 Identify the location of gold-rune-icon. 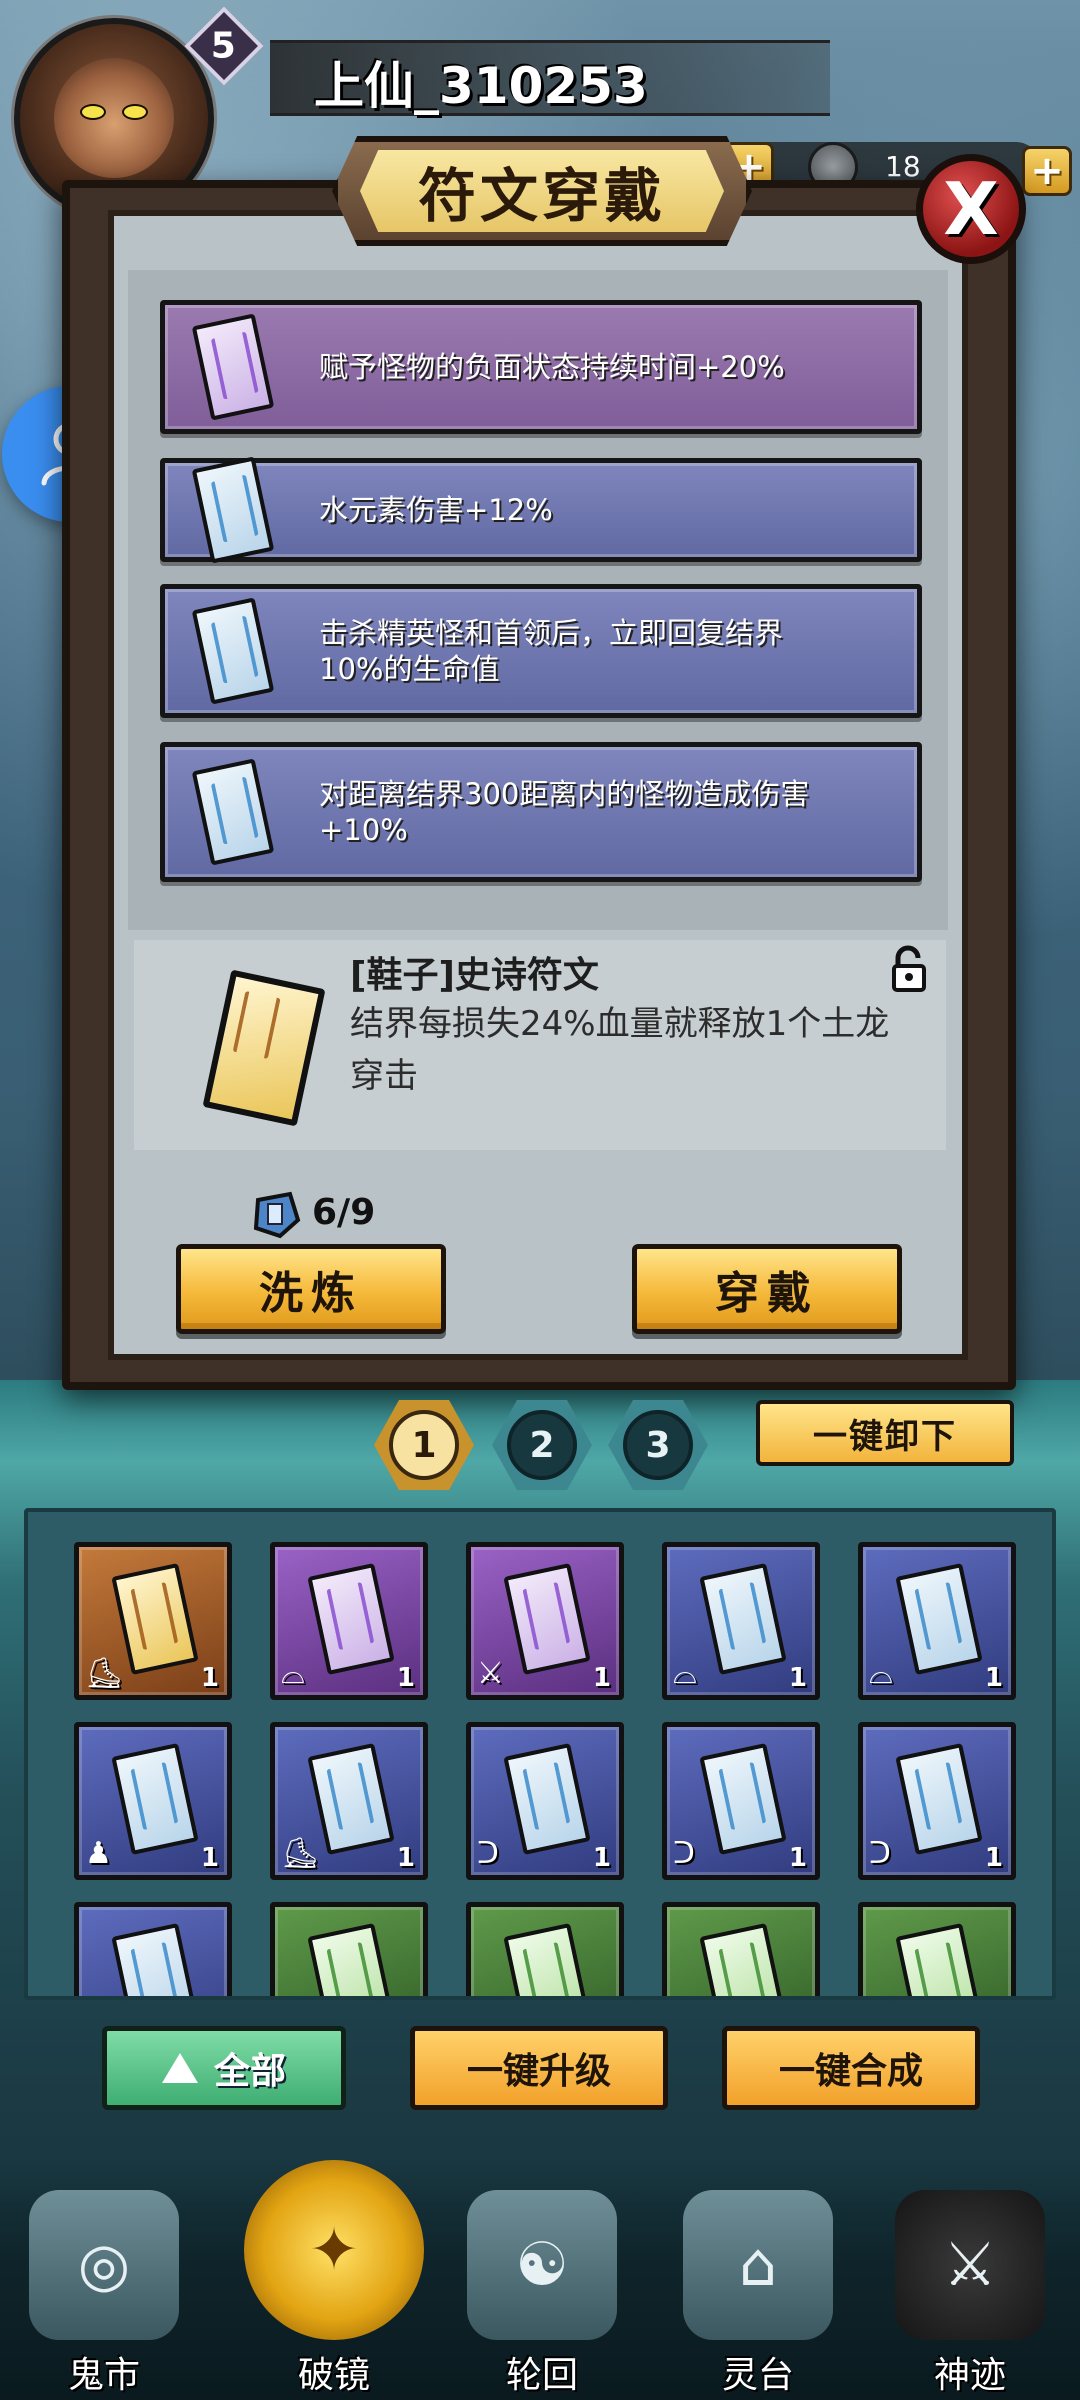
(155, 1619).